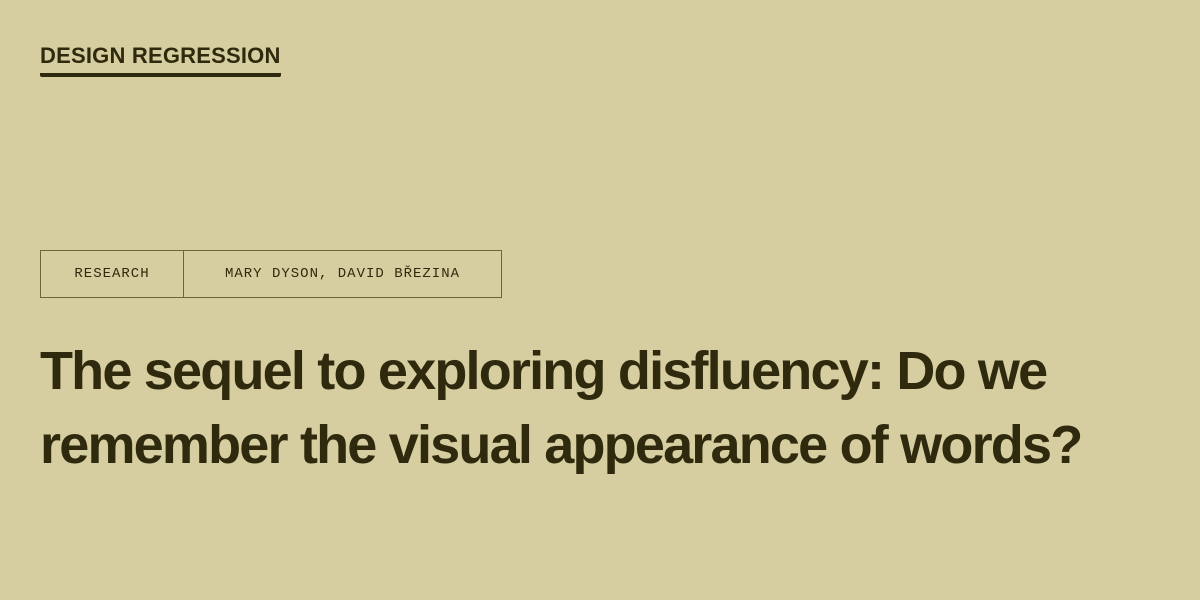 The image size is (1200, 600). I want to click on article-meta: RESEARCH MARY DYSON, DAVID BŘEZINA, so click(271, 274).